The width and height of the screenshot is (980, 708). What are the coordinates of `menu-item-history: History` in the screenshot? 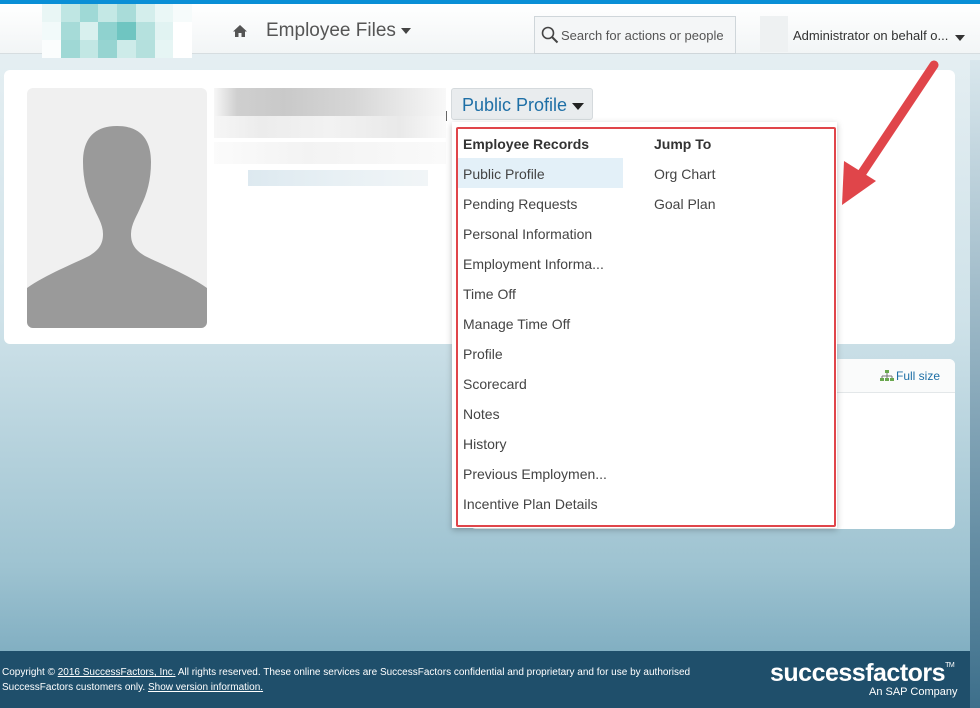 It's located at (540, 443).